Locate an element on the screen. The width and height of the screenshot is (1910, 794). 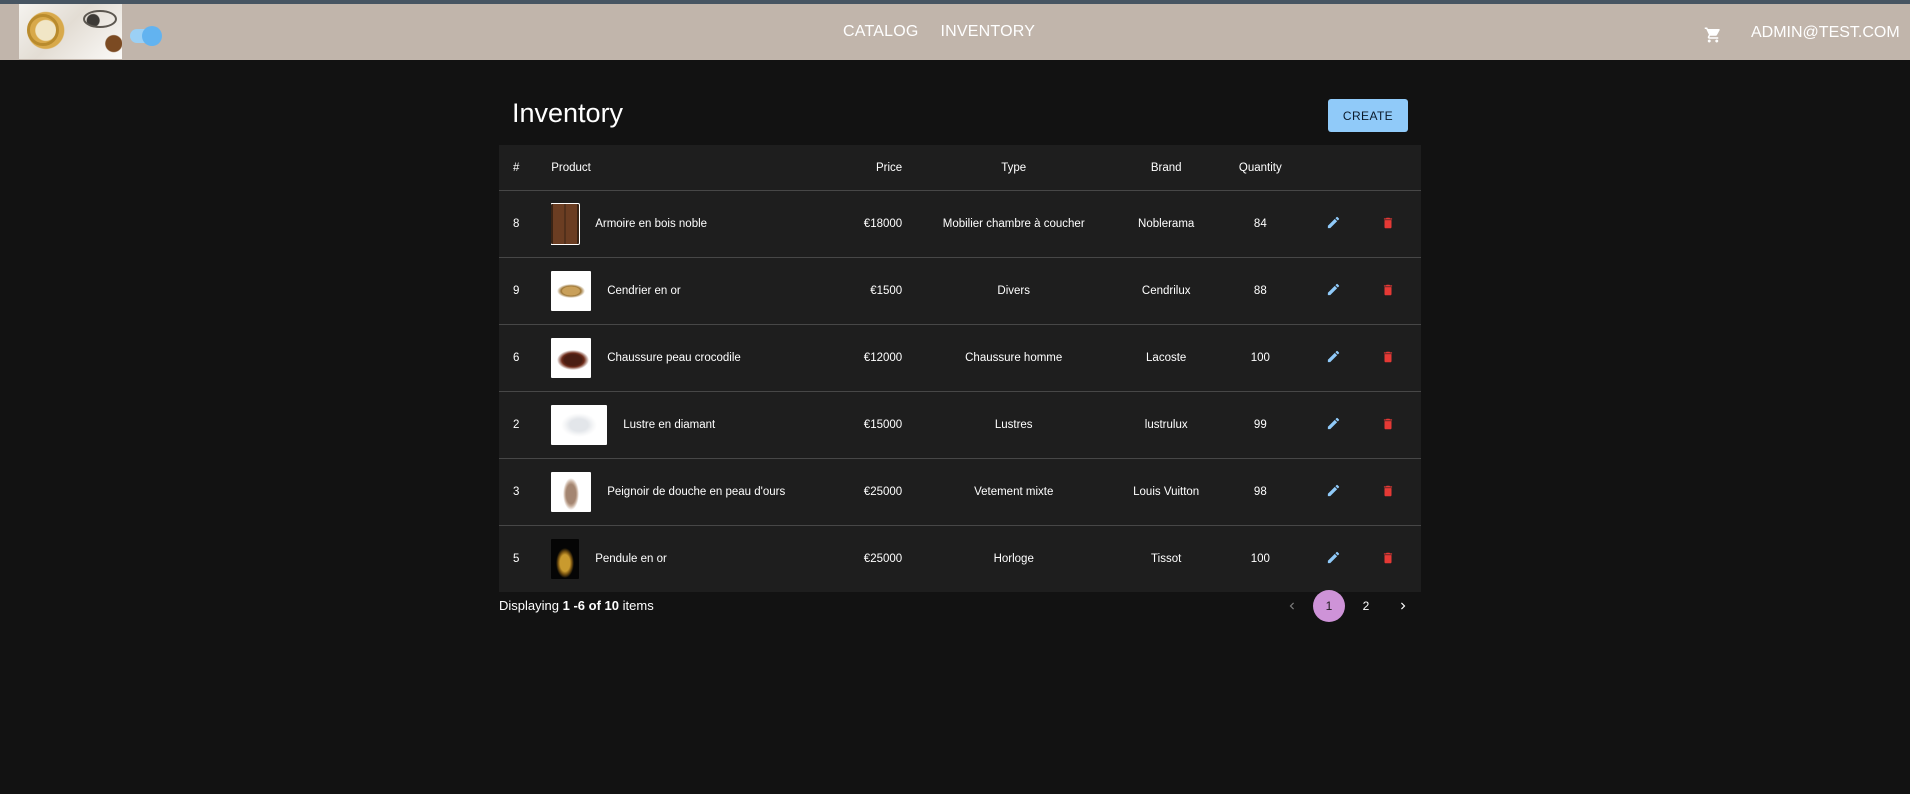
pagination-summary: Displaying 1 -6 of 10 items is located at coordinates (576, 605).